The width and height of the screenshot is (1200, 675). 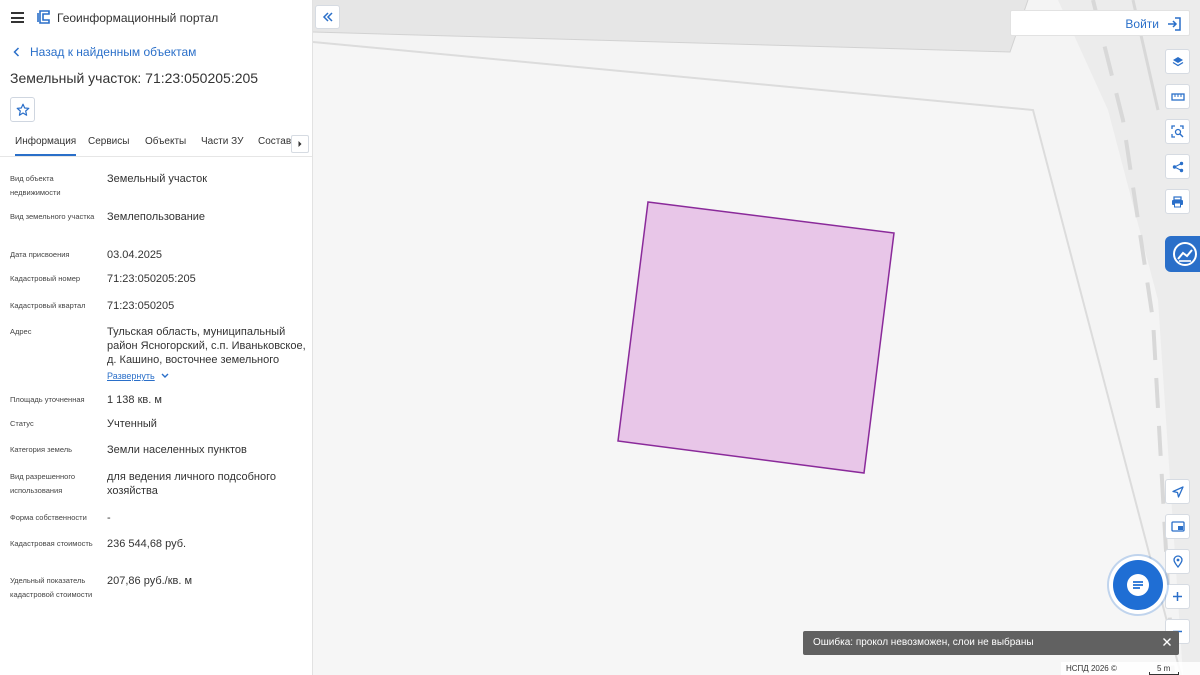 I want to click on field-value: -, so click(x=109, y=518).